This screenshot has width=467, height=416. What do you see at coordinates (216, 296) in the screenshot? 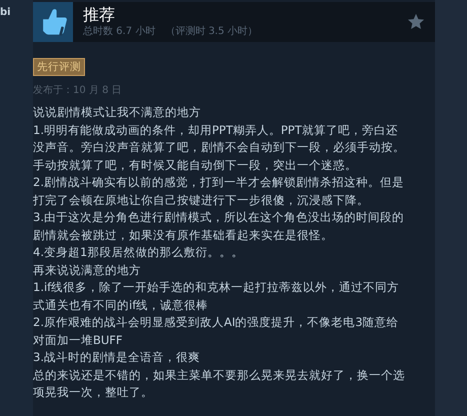
I see `review-paragraph: 1.if线很多，除了一开始手选的和克林一起打拉蒂兹以外，通过不同方式通关也有不同的if线，诚意很棒` at bounding box center [216, 296].